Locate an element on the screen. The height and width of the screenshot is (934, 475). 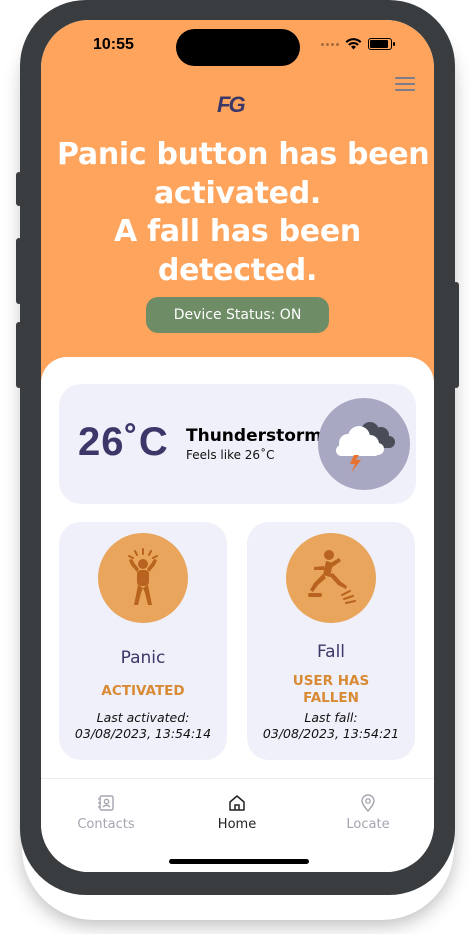
thunderstorm-cloud-icon is located at coordinates (365, 447).